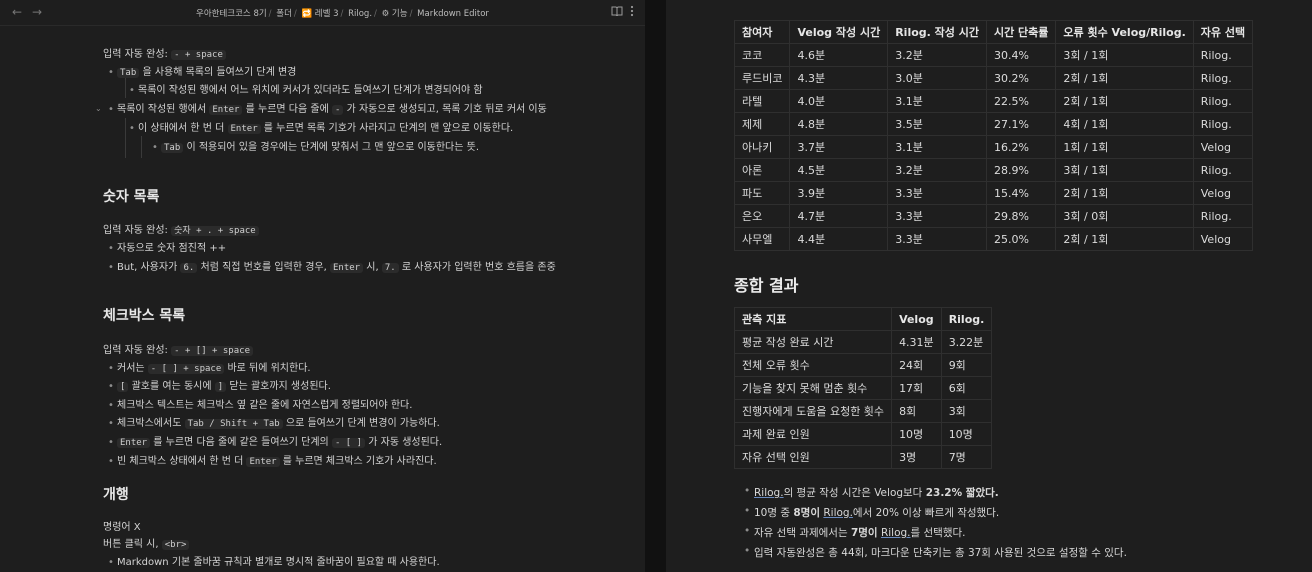 This screenshot has width=1312, height=572. What do you see at coordinates (916, 457) in the screenshot?
I see `table-cell: 3명` at bounding box center [916, 457].